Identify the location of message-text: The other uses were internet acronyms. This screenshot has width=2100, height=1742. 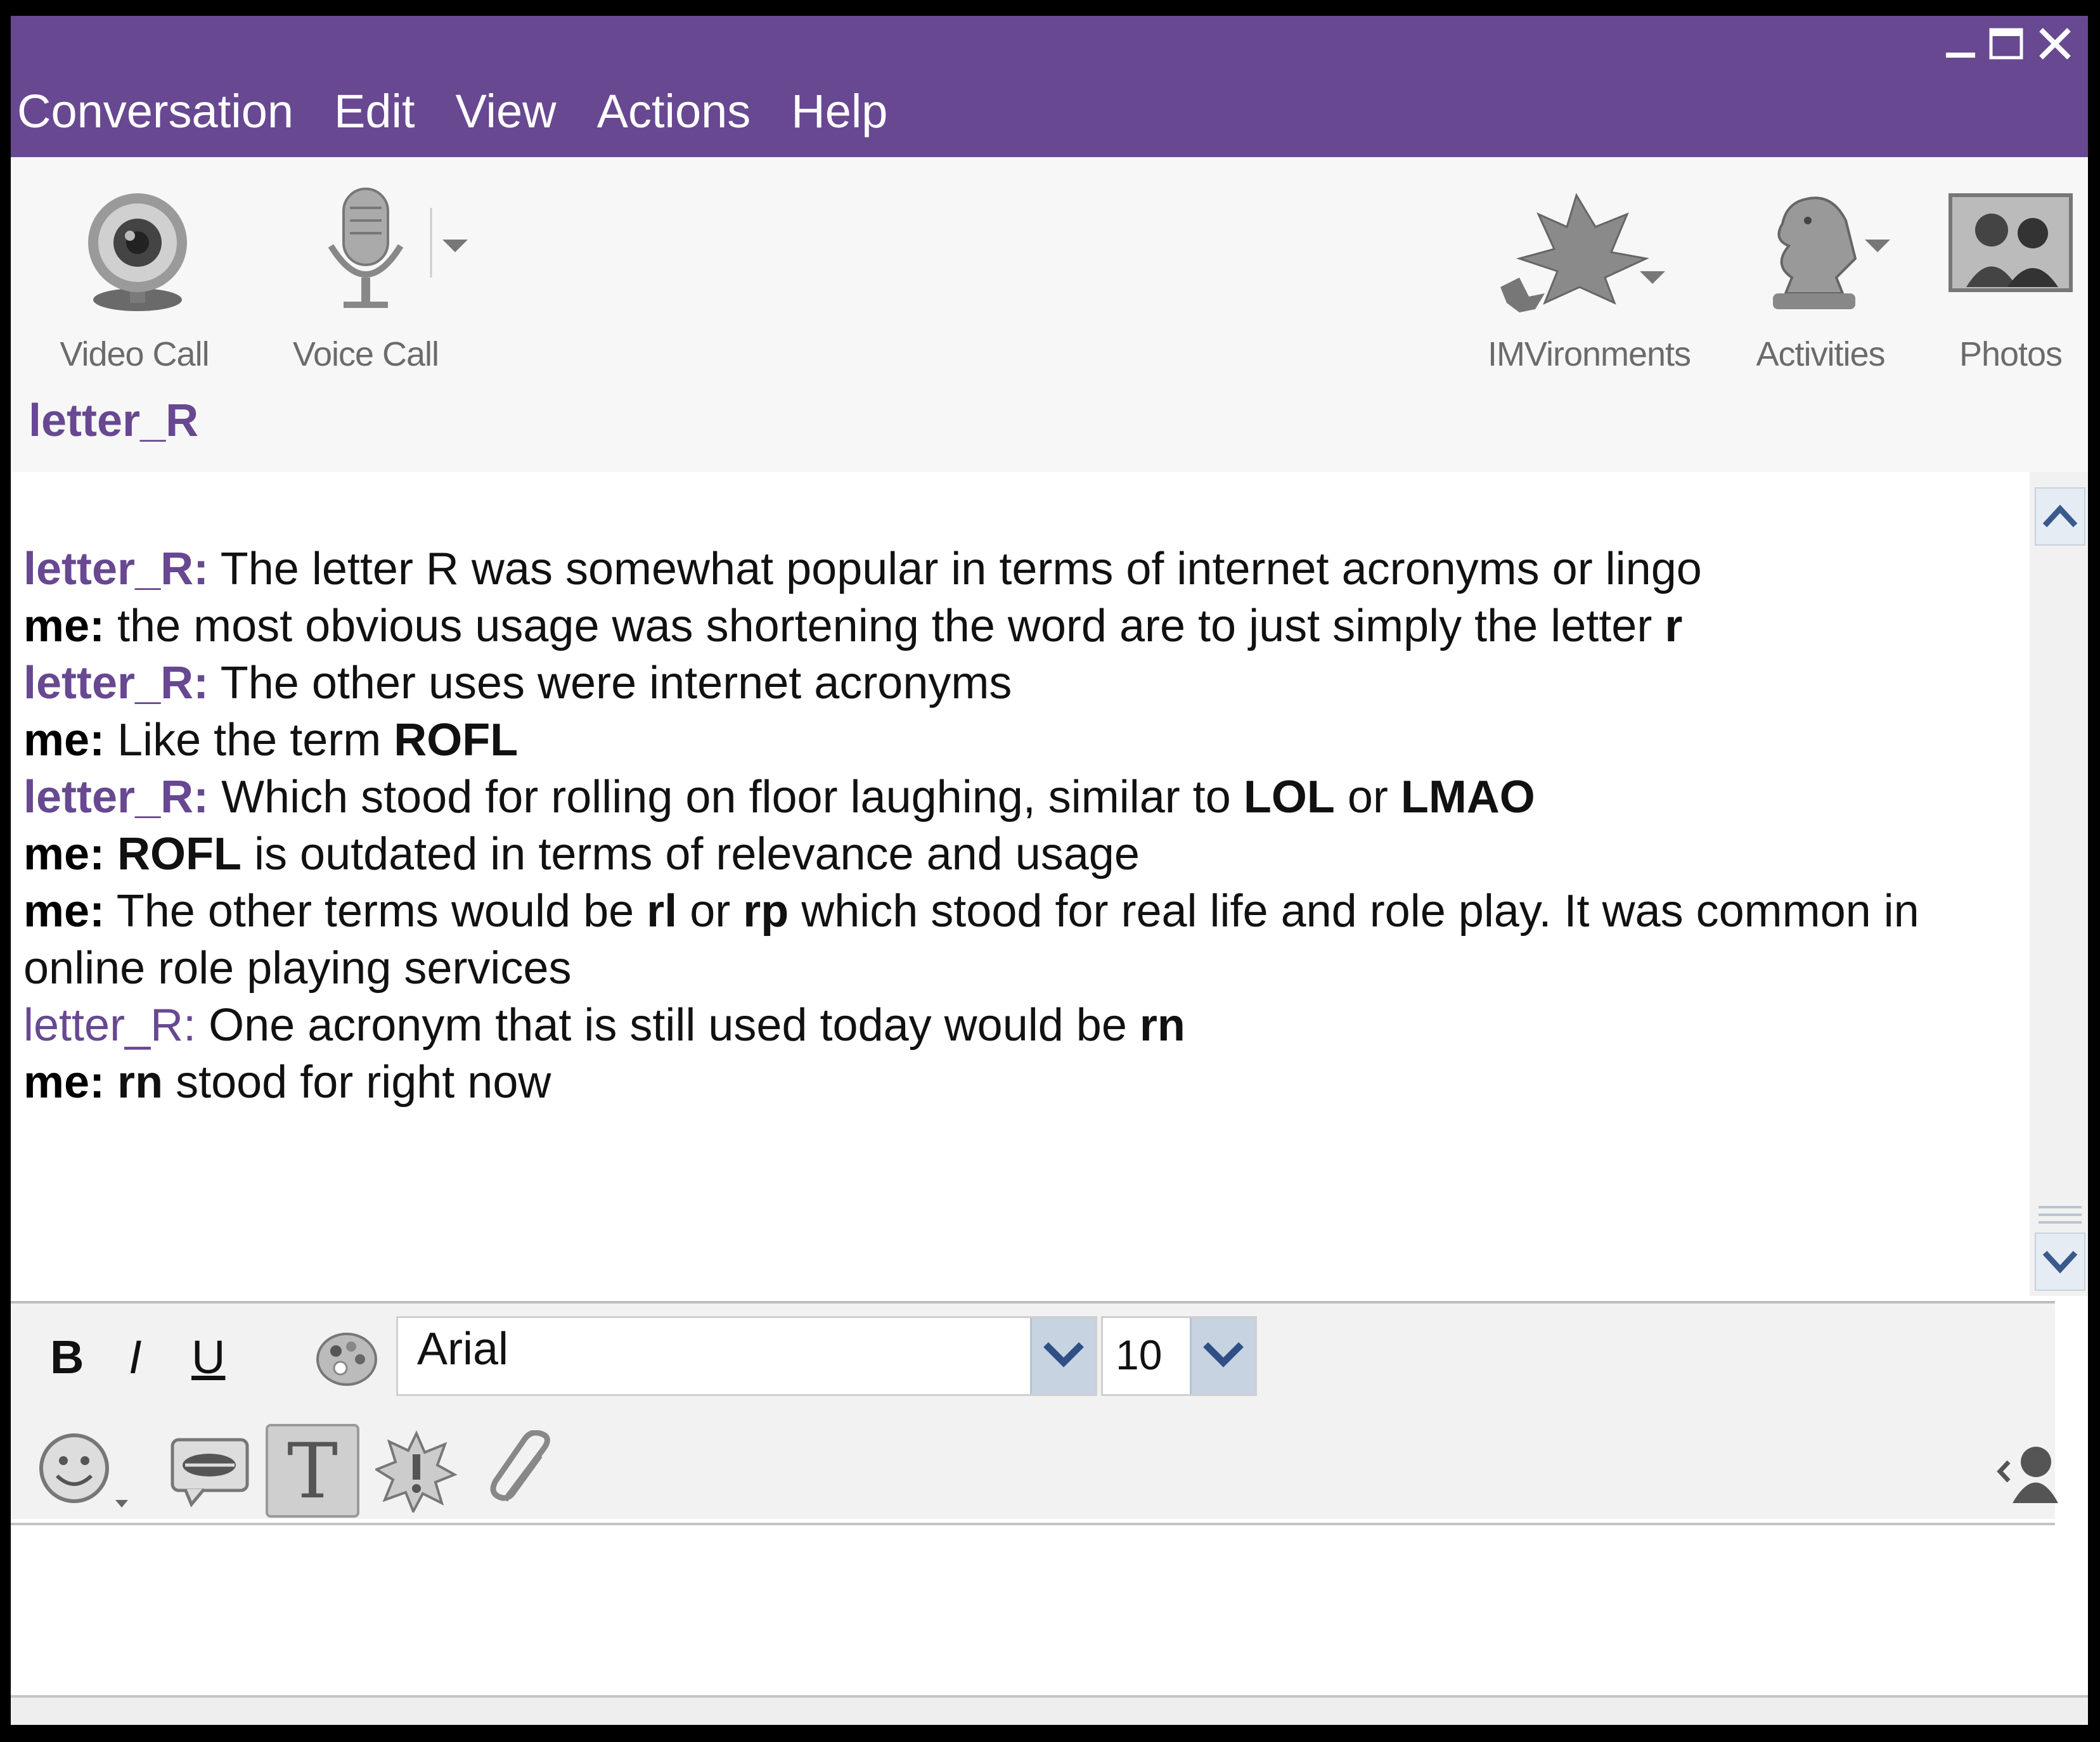
(610, 683).